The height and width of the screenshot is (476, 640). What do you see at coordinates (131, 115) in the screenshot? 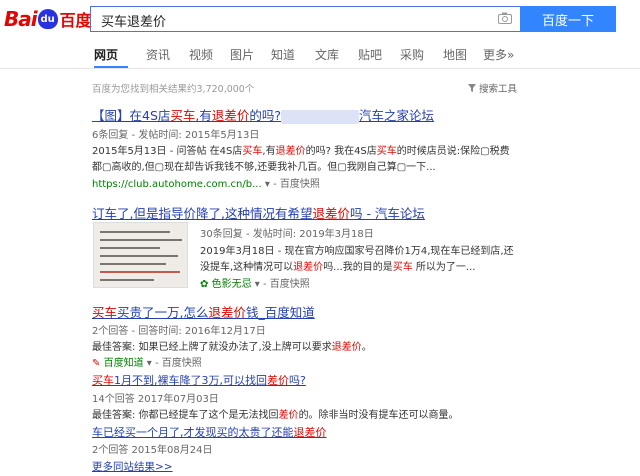
I see `title-text: 【图】在4S店` at bounding box center [131, 115].